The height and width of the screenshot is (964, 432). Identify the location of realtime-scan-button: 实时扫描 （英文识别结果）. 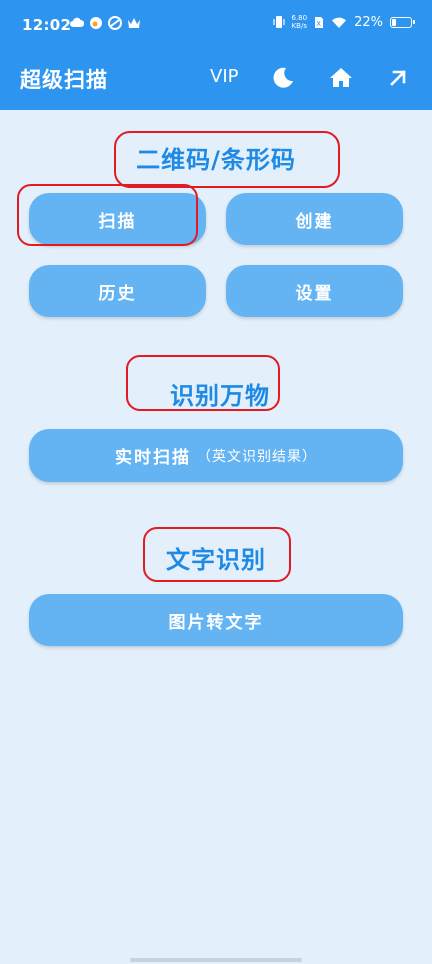
(216, 455).